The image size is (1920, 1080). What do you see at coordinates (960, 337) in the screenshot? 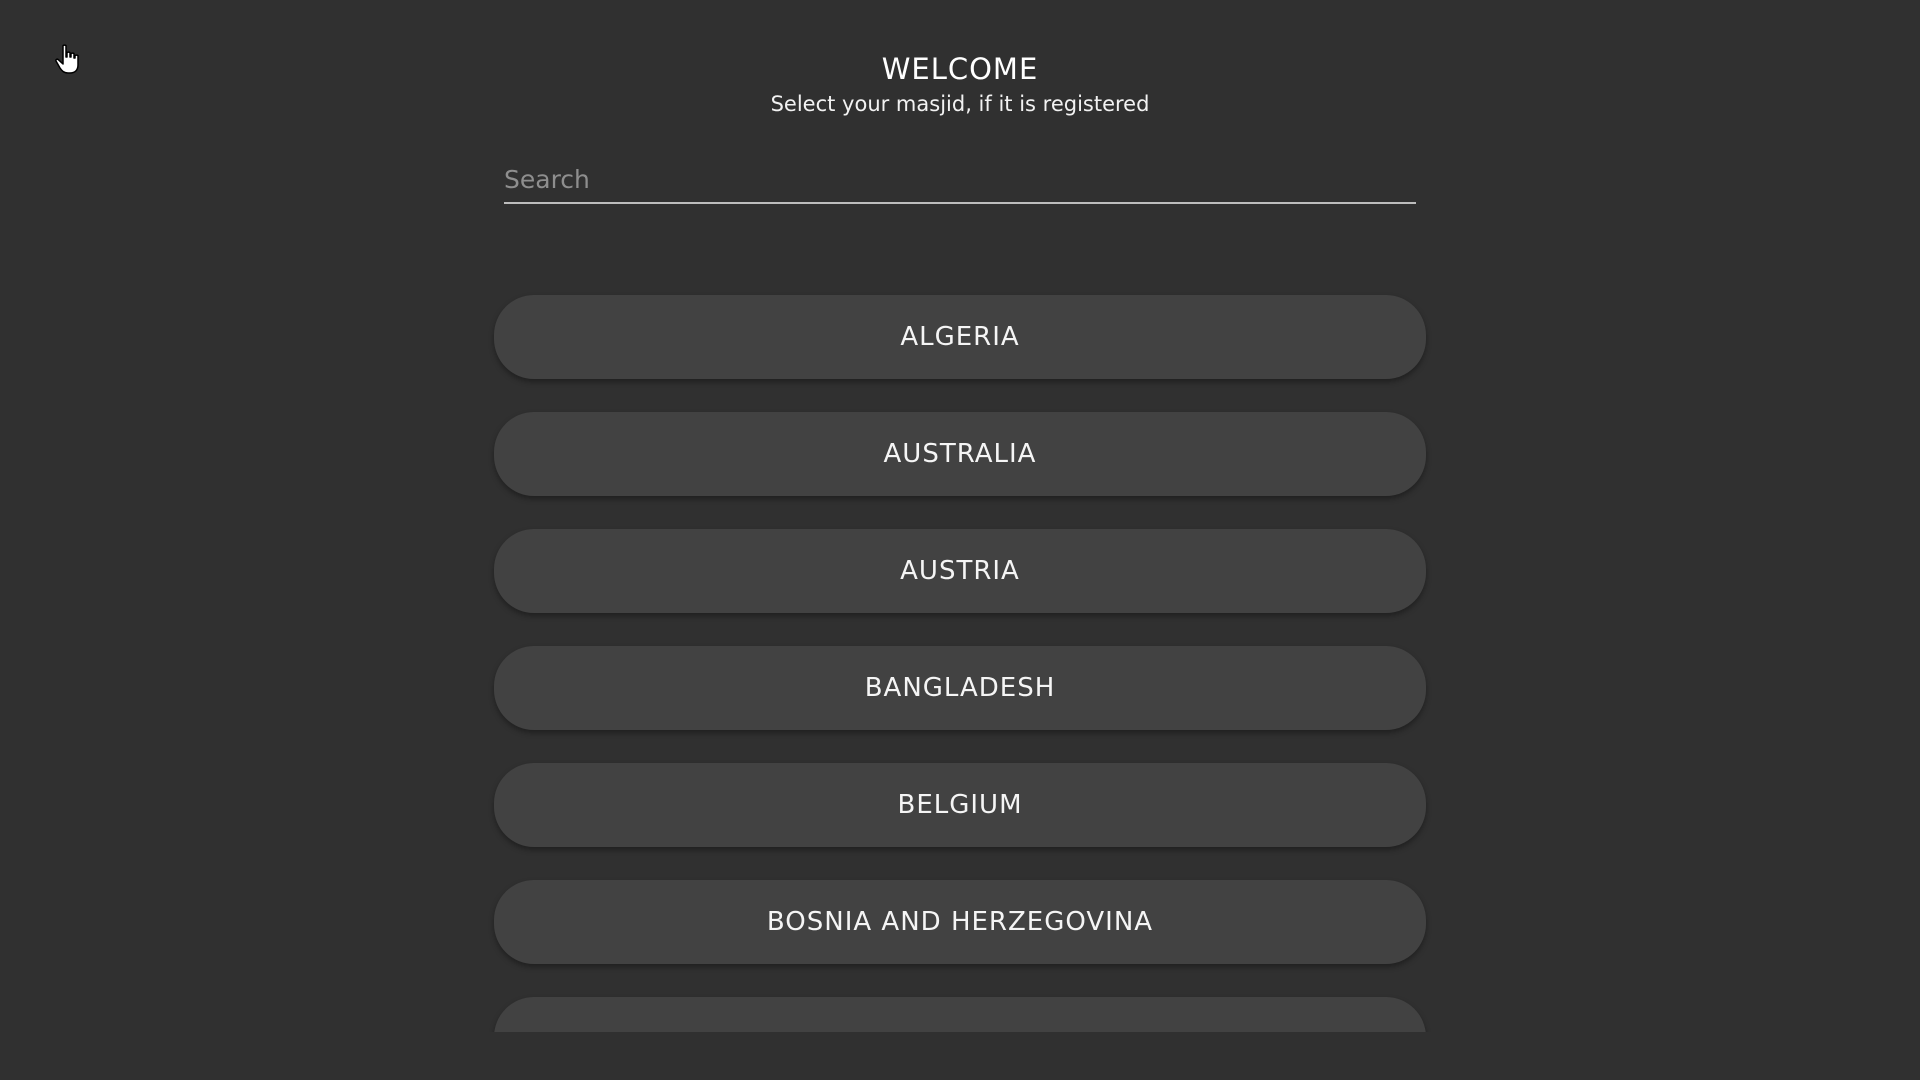
I see `country-button-algeria: ALGERIA` at bounding box center [960, 337].